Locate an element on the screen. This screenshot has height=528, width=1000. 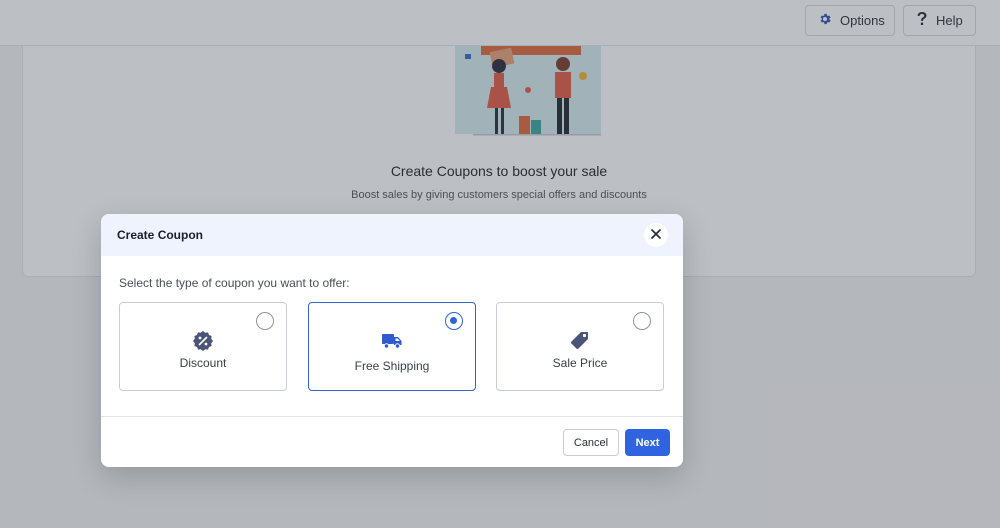
coupon-option-sale-price: Sale Price is located at coordinates (580, 346).